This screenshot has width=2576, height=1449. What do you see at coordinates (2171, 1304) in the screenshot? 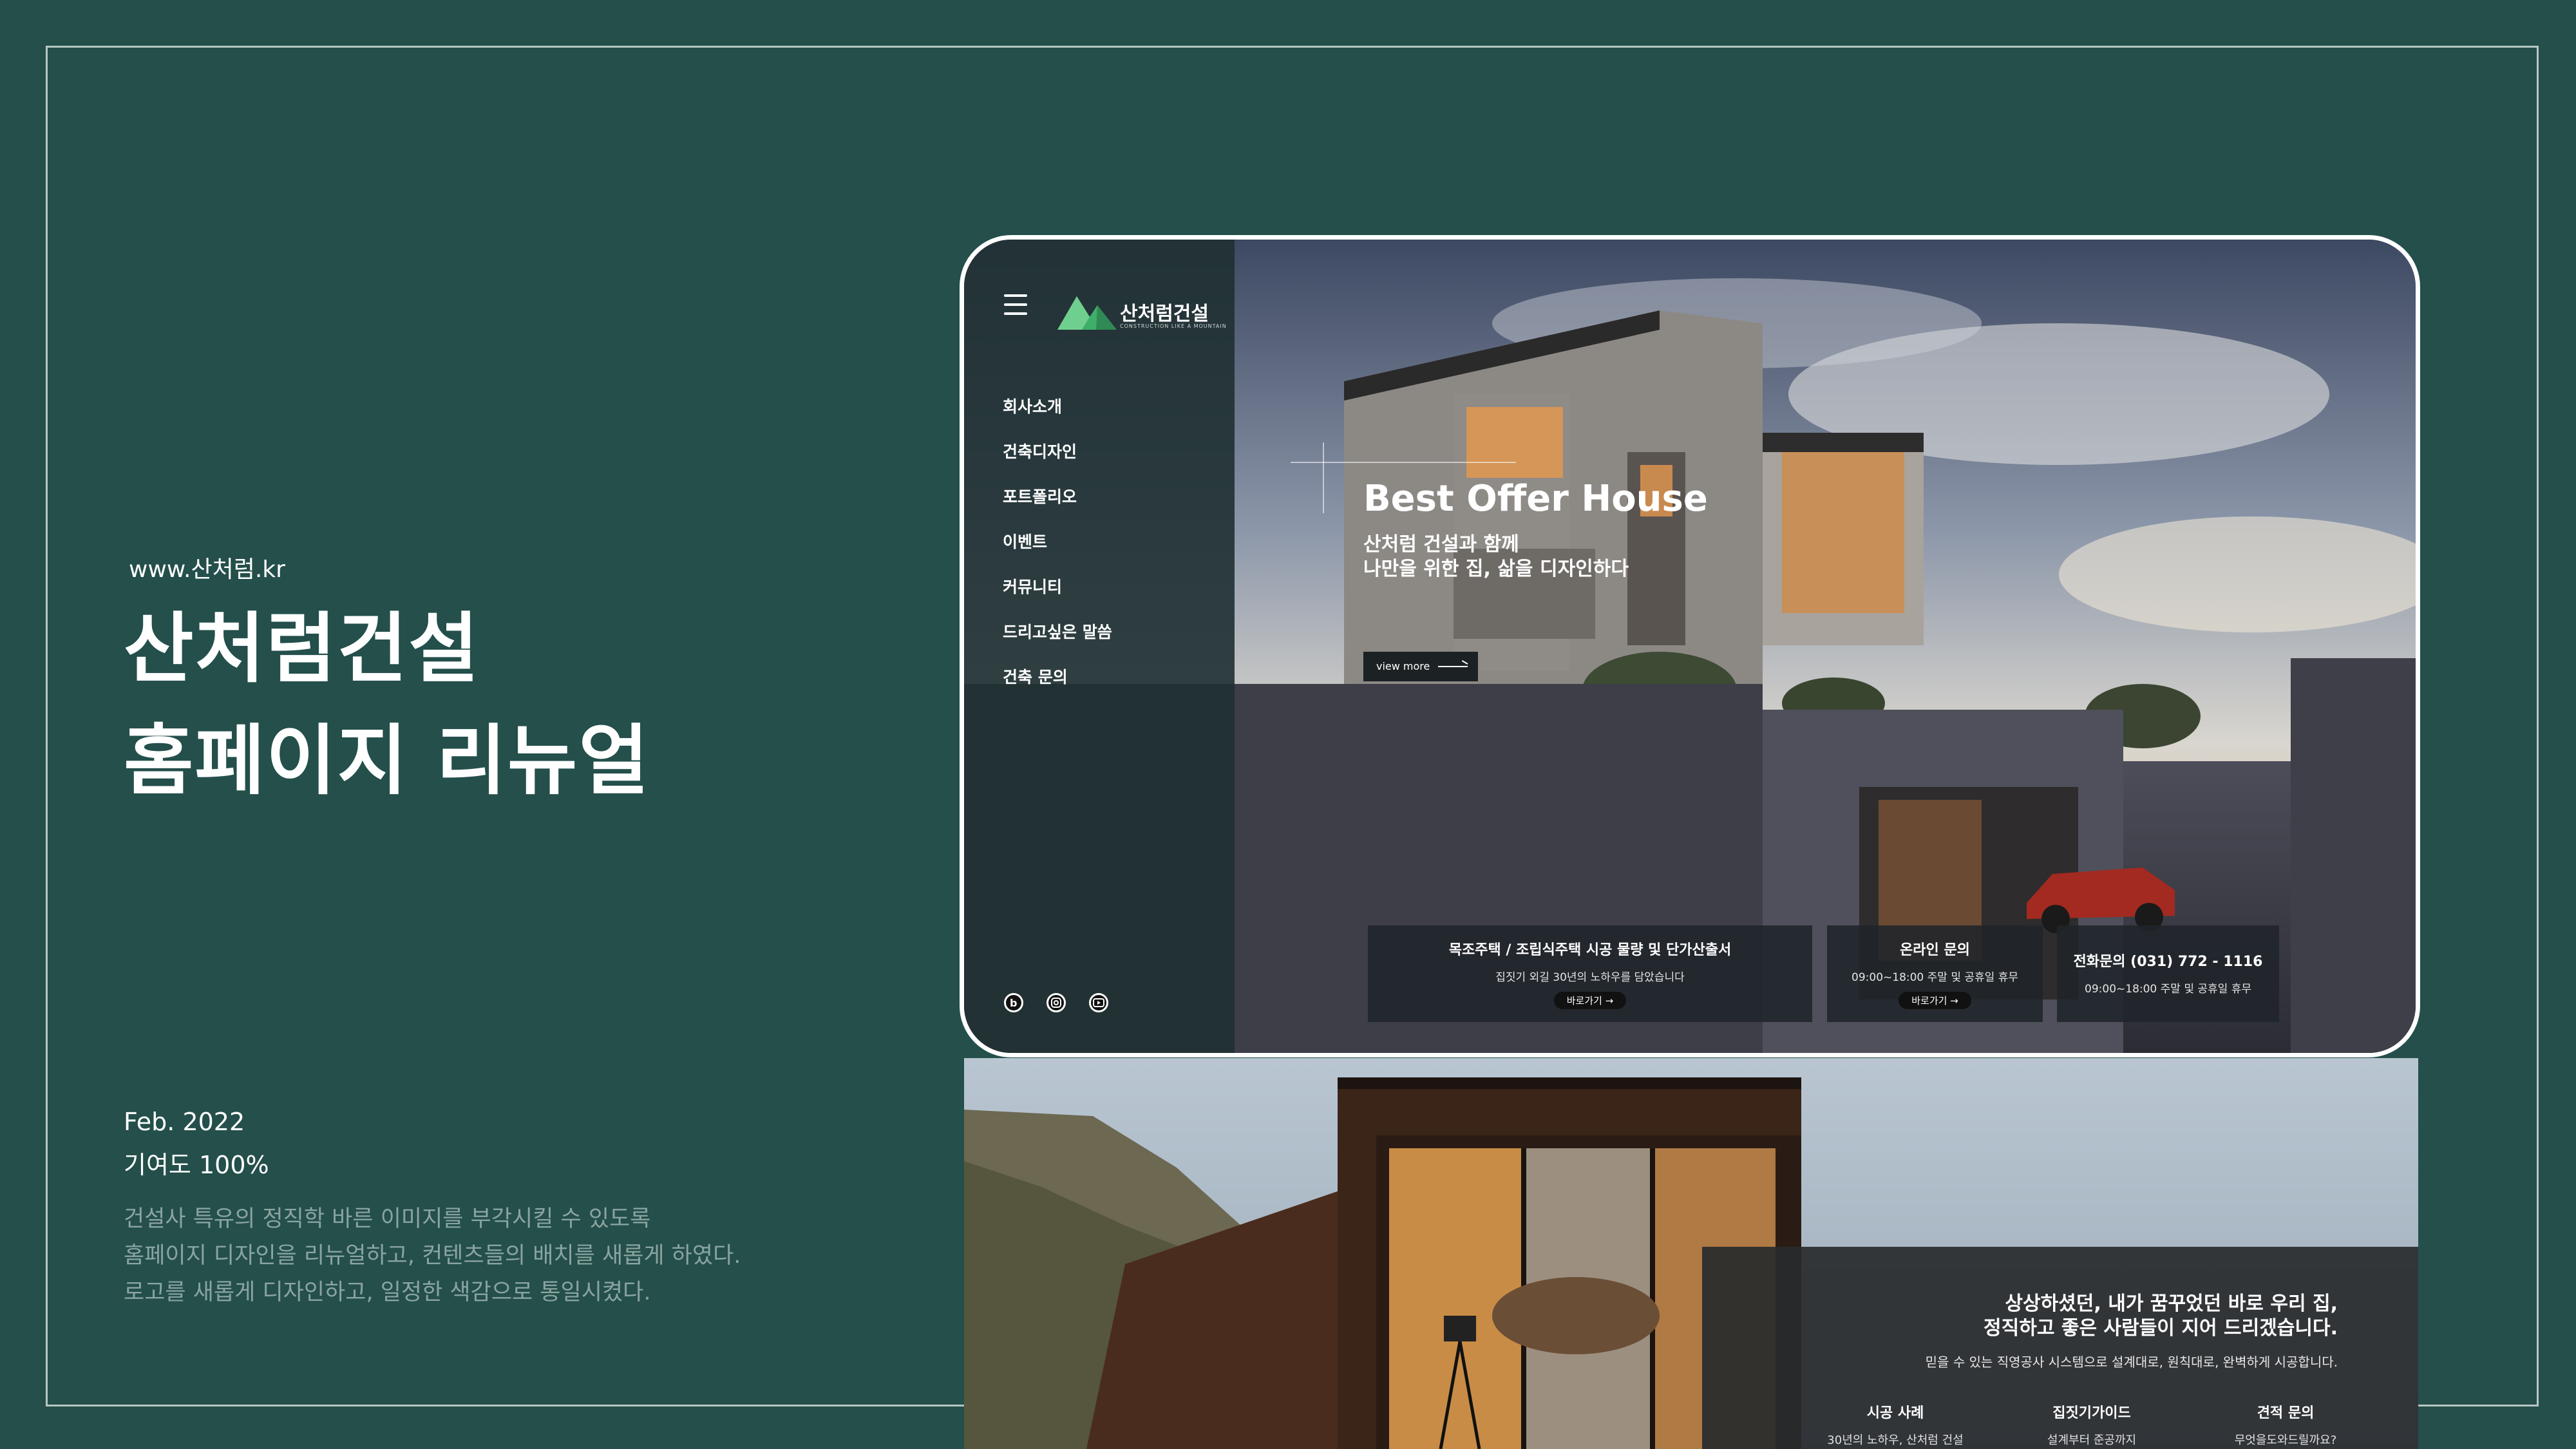
I see `section-heading-line1: 상상하셨던, 내가 꿈꾸었던 바로 우리 집,` at bounding box center [2171, 1304].